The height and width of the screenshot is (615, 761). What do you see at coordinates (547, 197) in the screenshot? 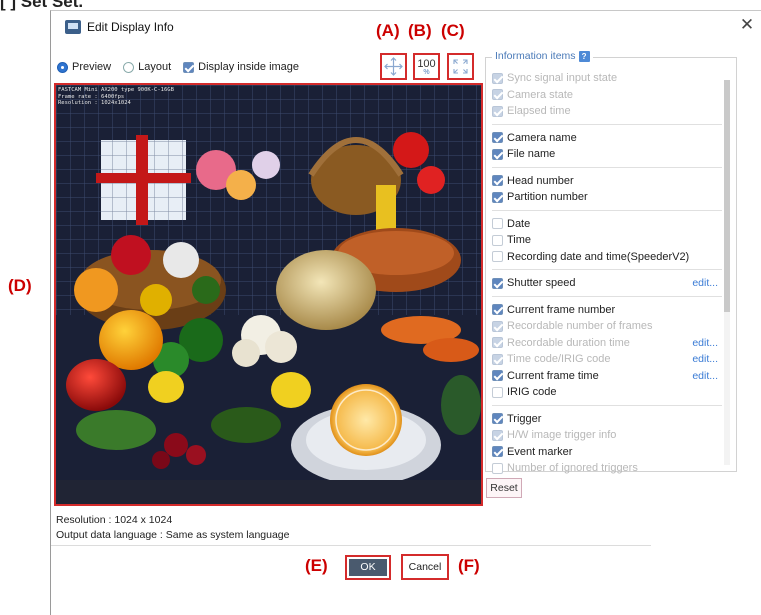
I see `info-item-label: Partition number` at bounding box center [547, 197].